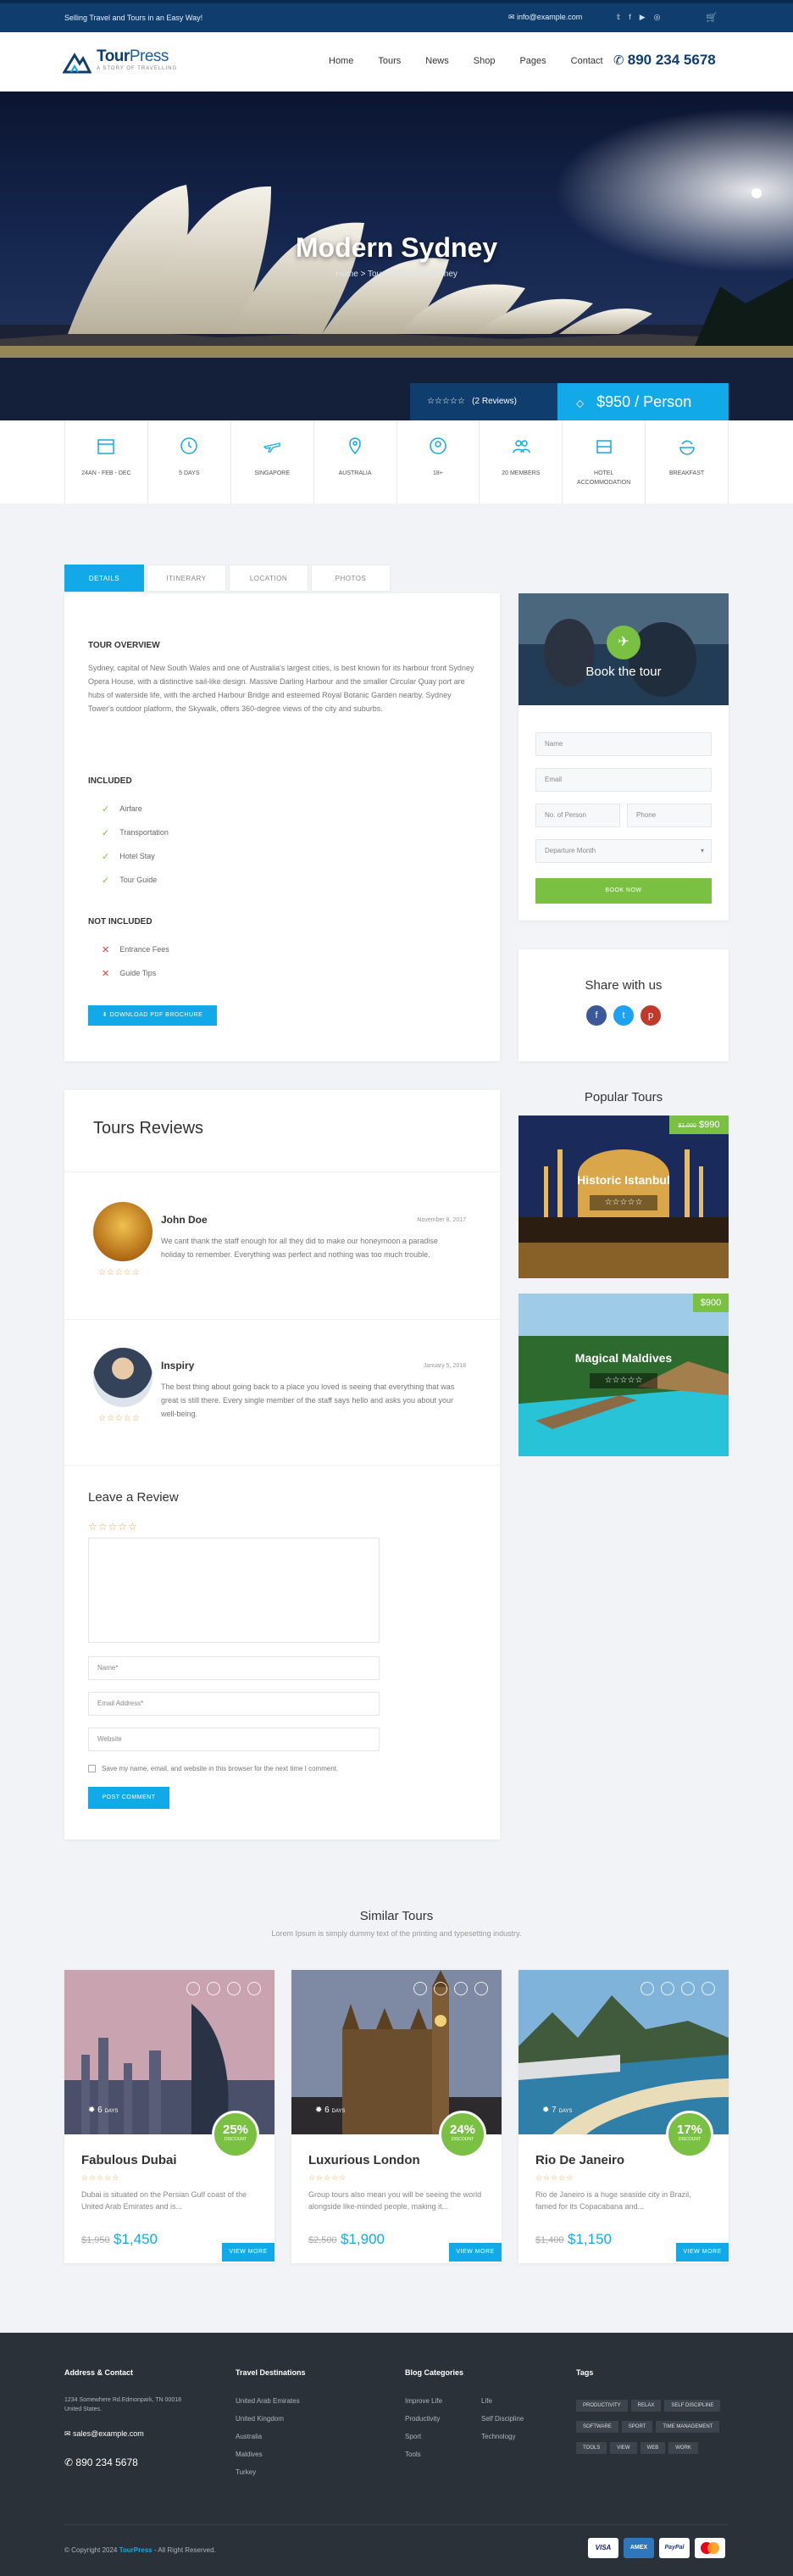  What do you see at coordinates (623, 1015) in the screenshot?
I see `twitter-icon: t` at bounding box center [623, 1015].